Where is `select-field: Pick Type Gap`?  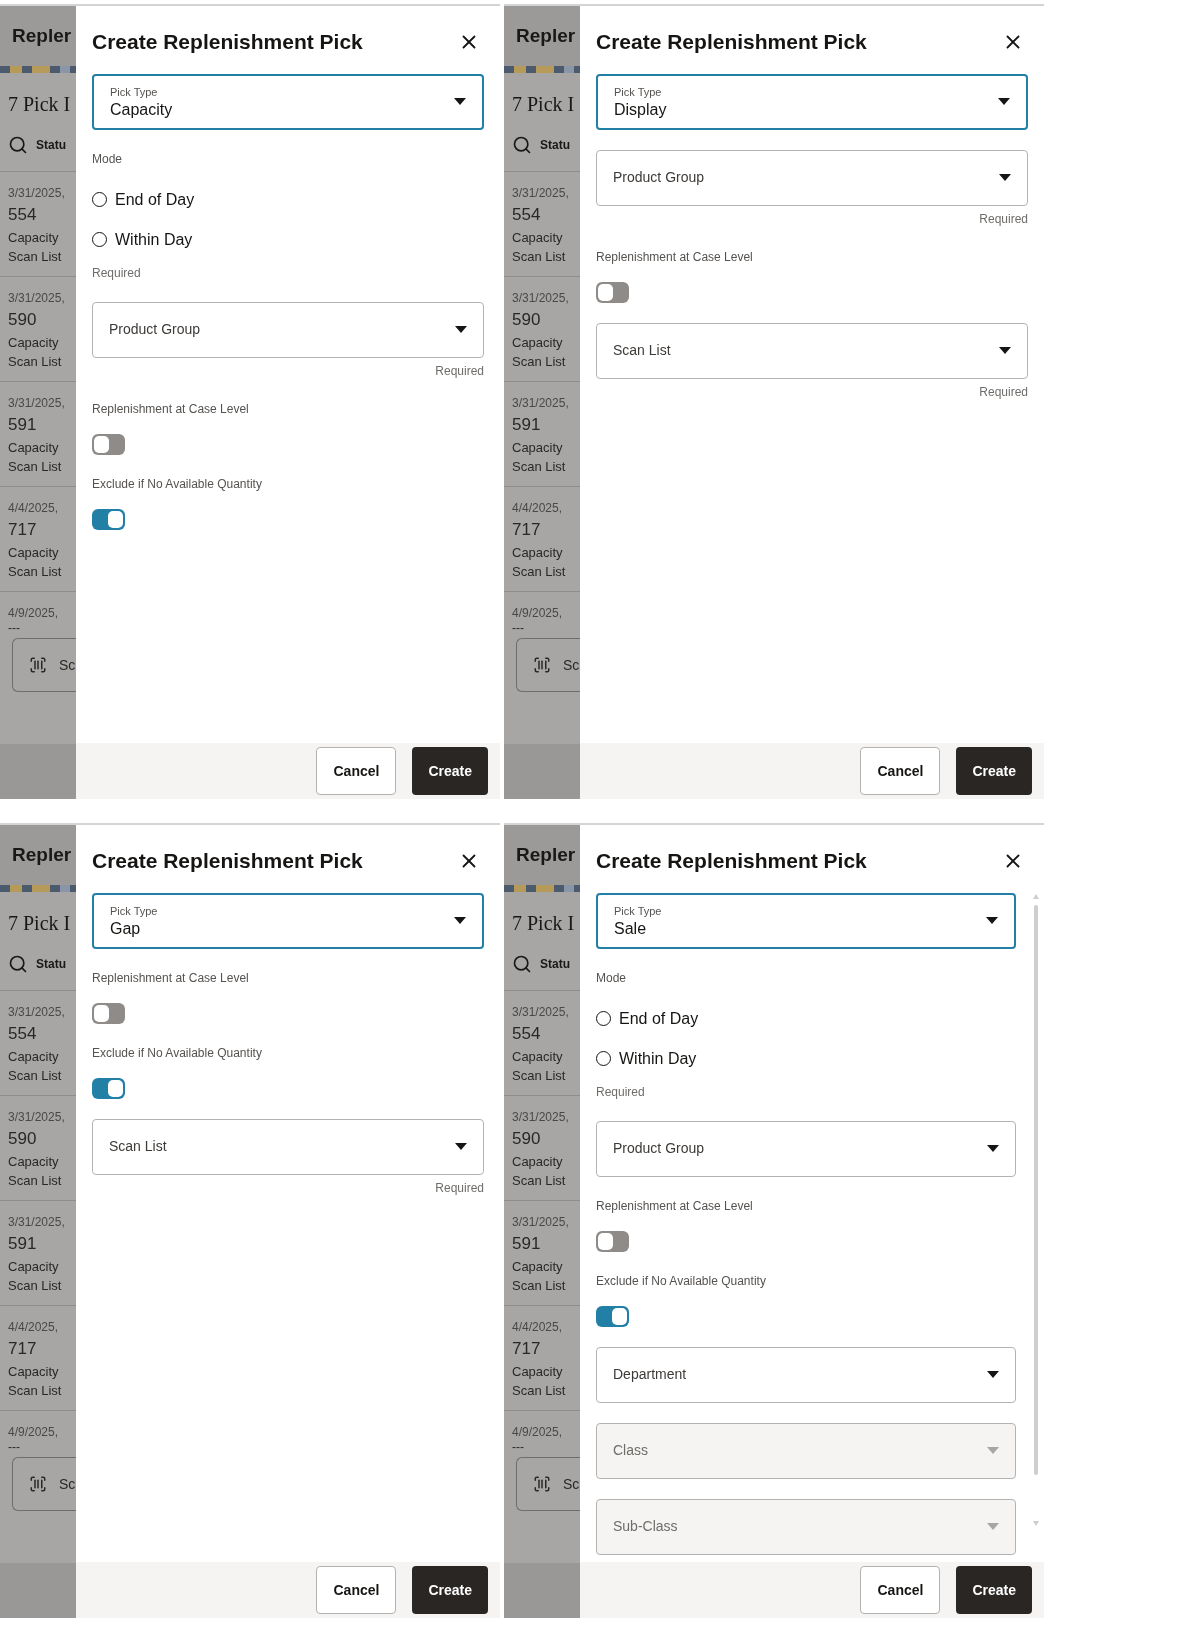
select-field: Pick Type Gap is located at coordinates (288, 920).